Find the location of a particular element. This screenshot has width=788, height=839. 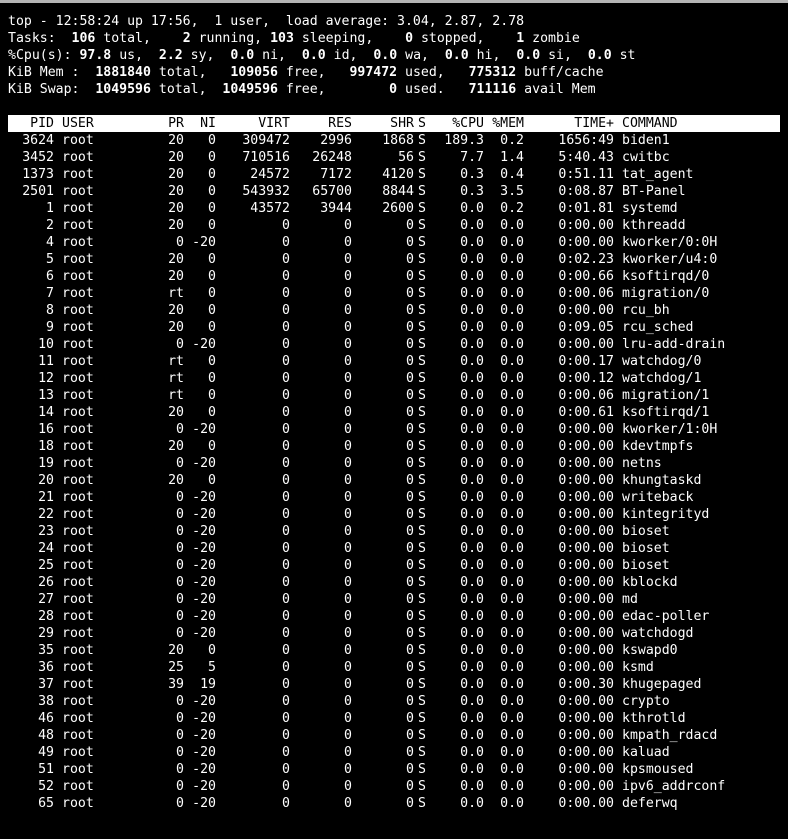

process-command: kmpath_rdacd is located at coordinates (670, 735).